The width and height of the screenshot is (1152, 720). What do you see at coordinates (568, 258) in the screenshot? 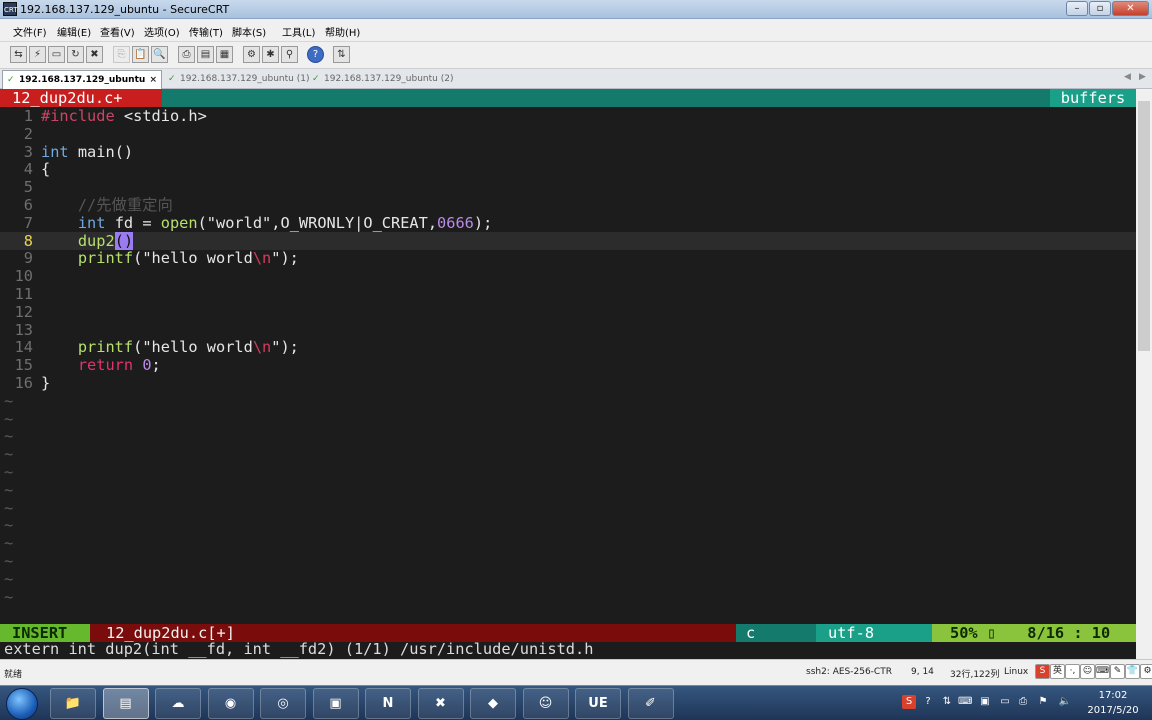
I see `code-line: 9 printf("hello world\n");` at bounding box center [568, 258].